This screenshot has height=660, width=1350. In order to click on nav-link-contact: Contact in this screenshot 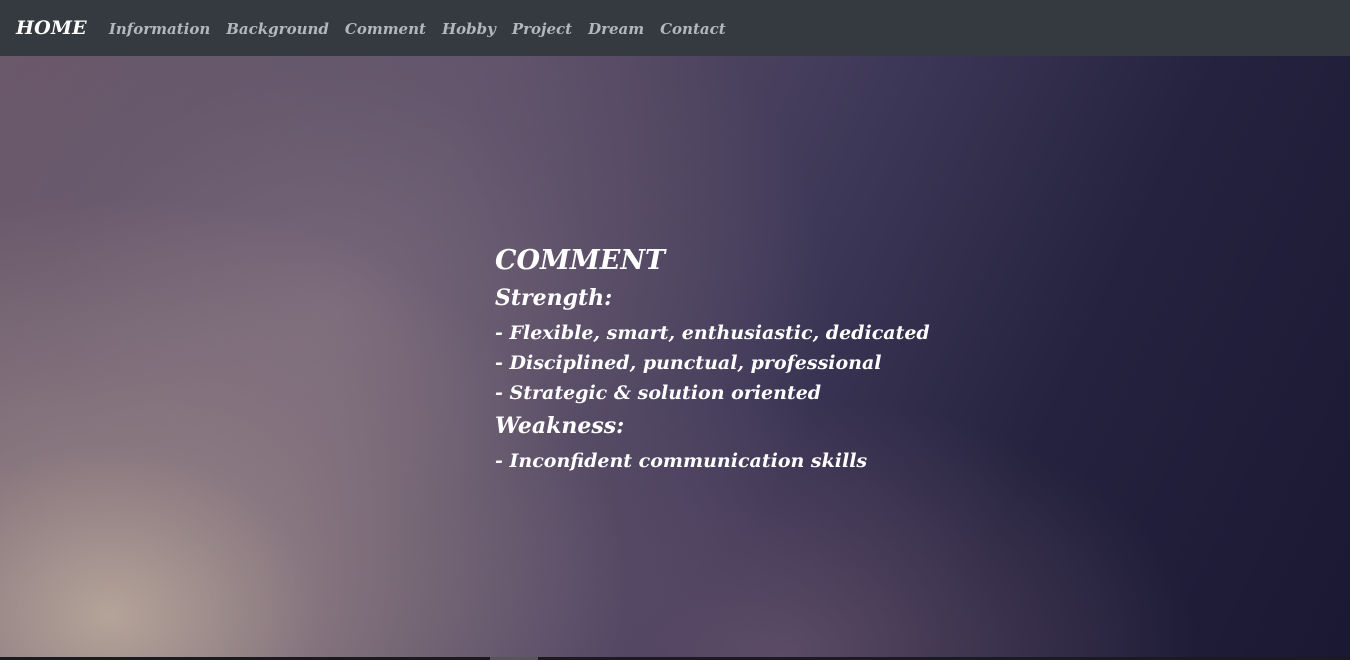, I will do `click(693, 29)`.